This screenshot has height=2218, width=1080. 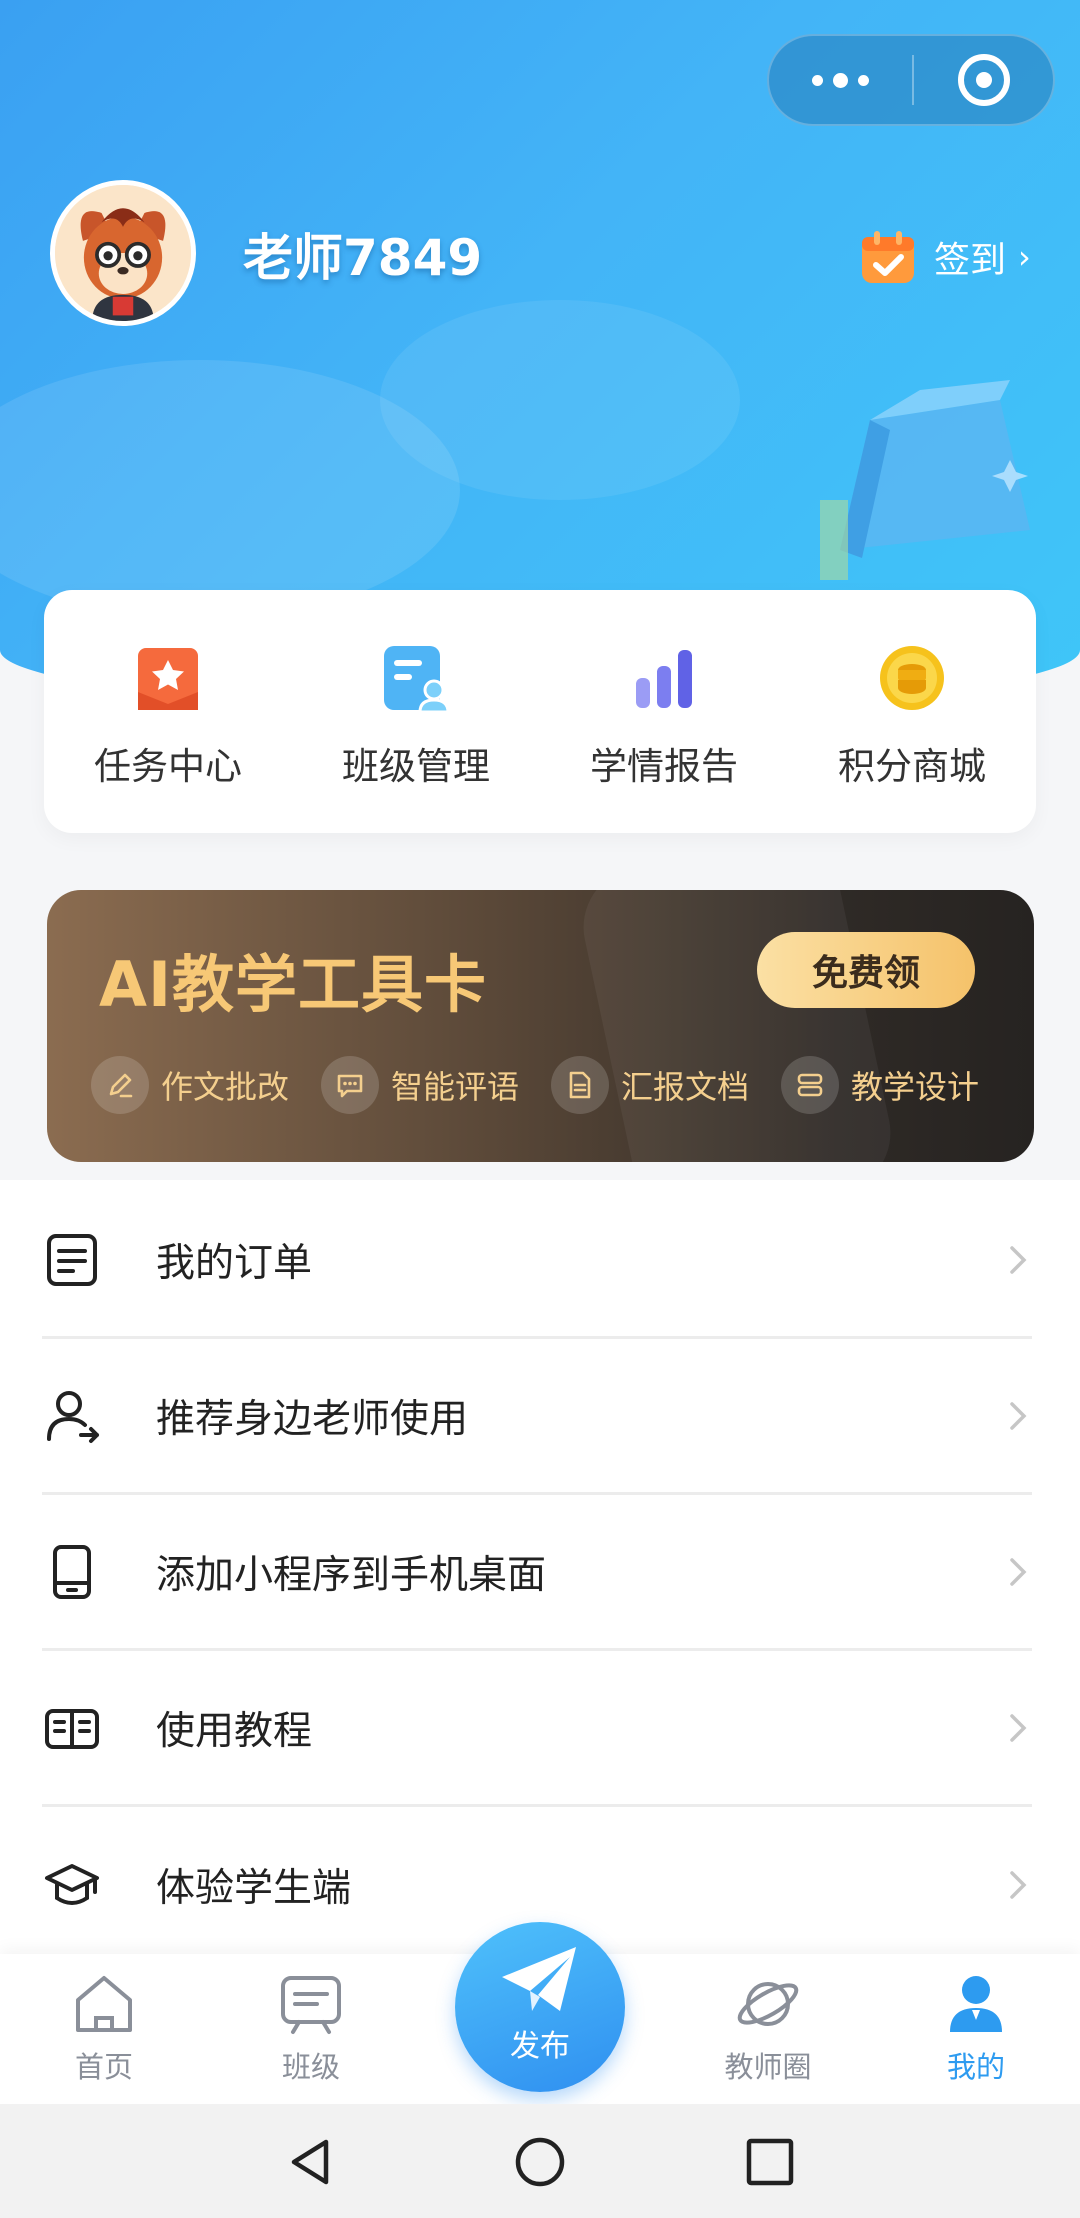 I want to click on menu-item-label: 体验学生端, so click(x=254, y=1888).